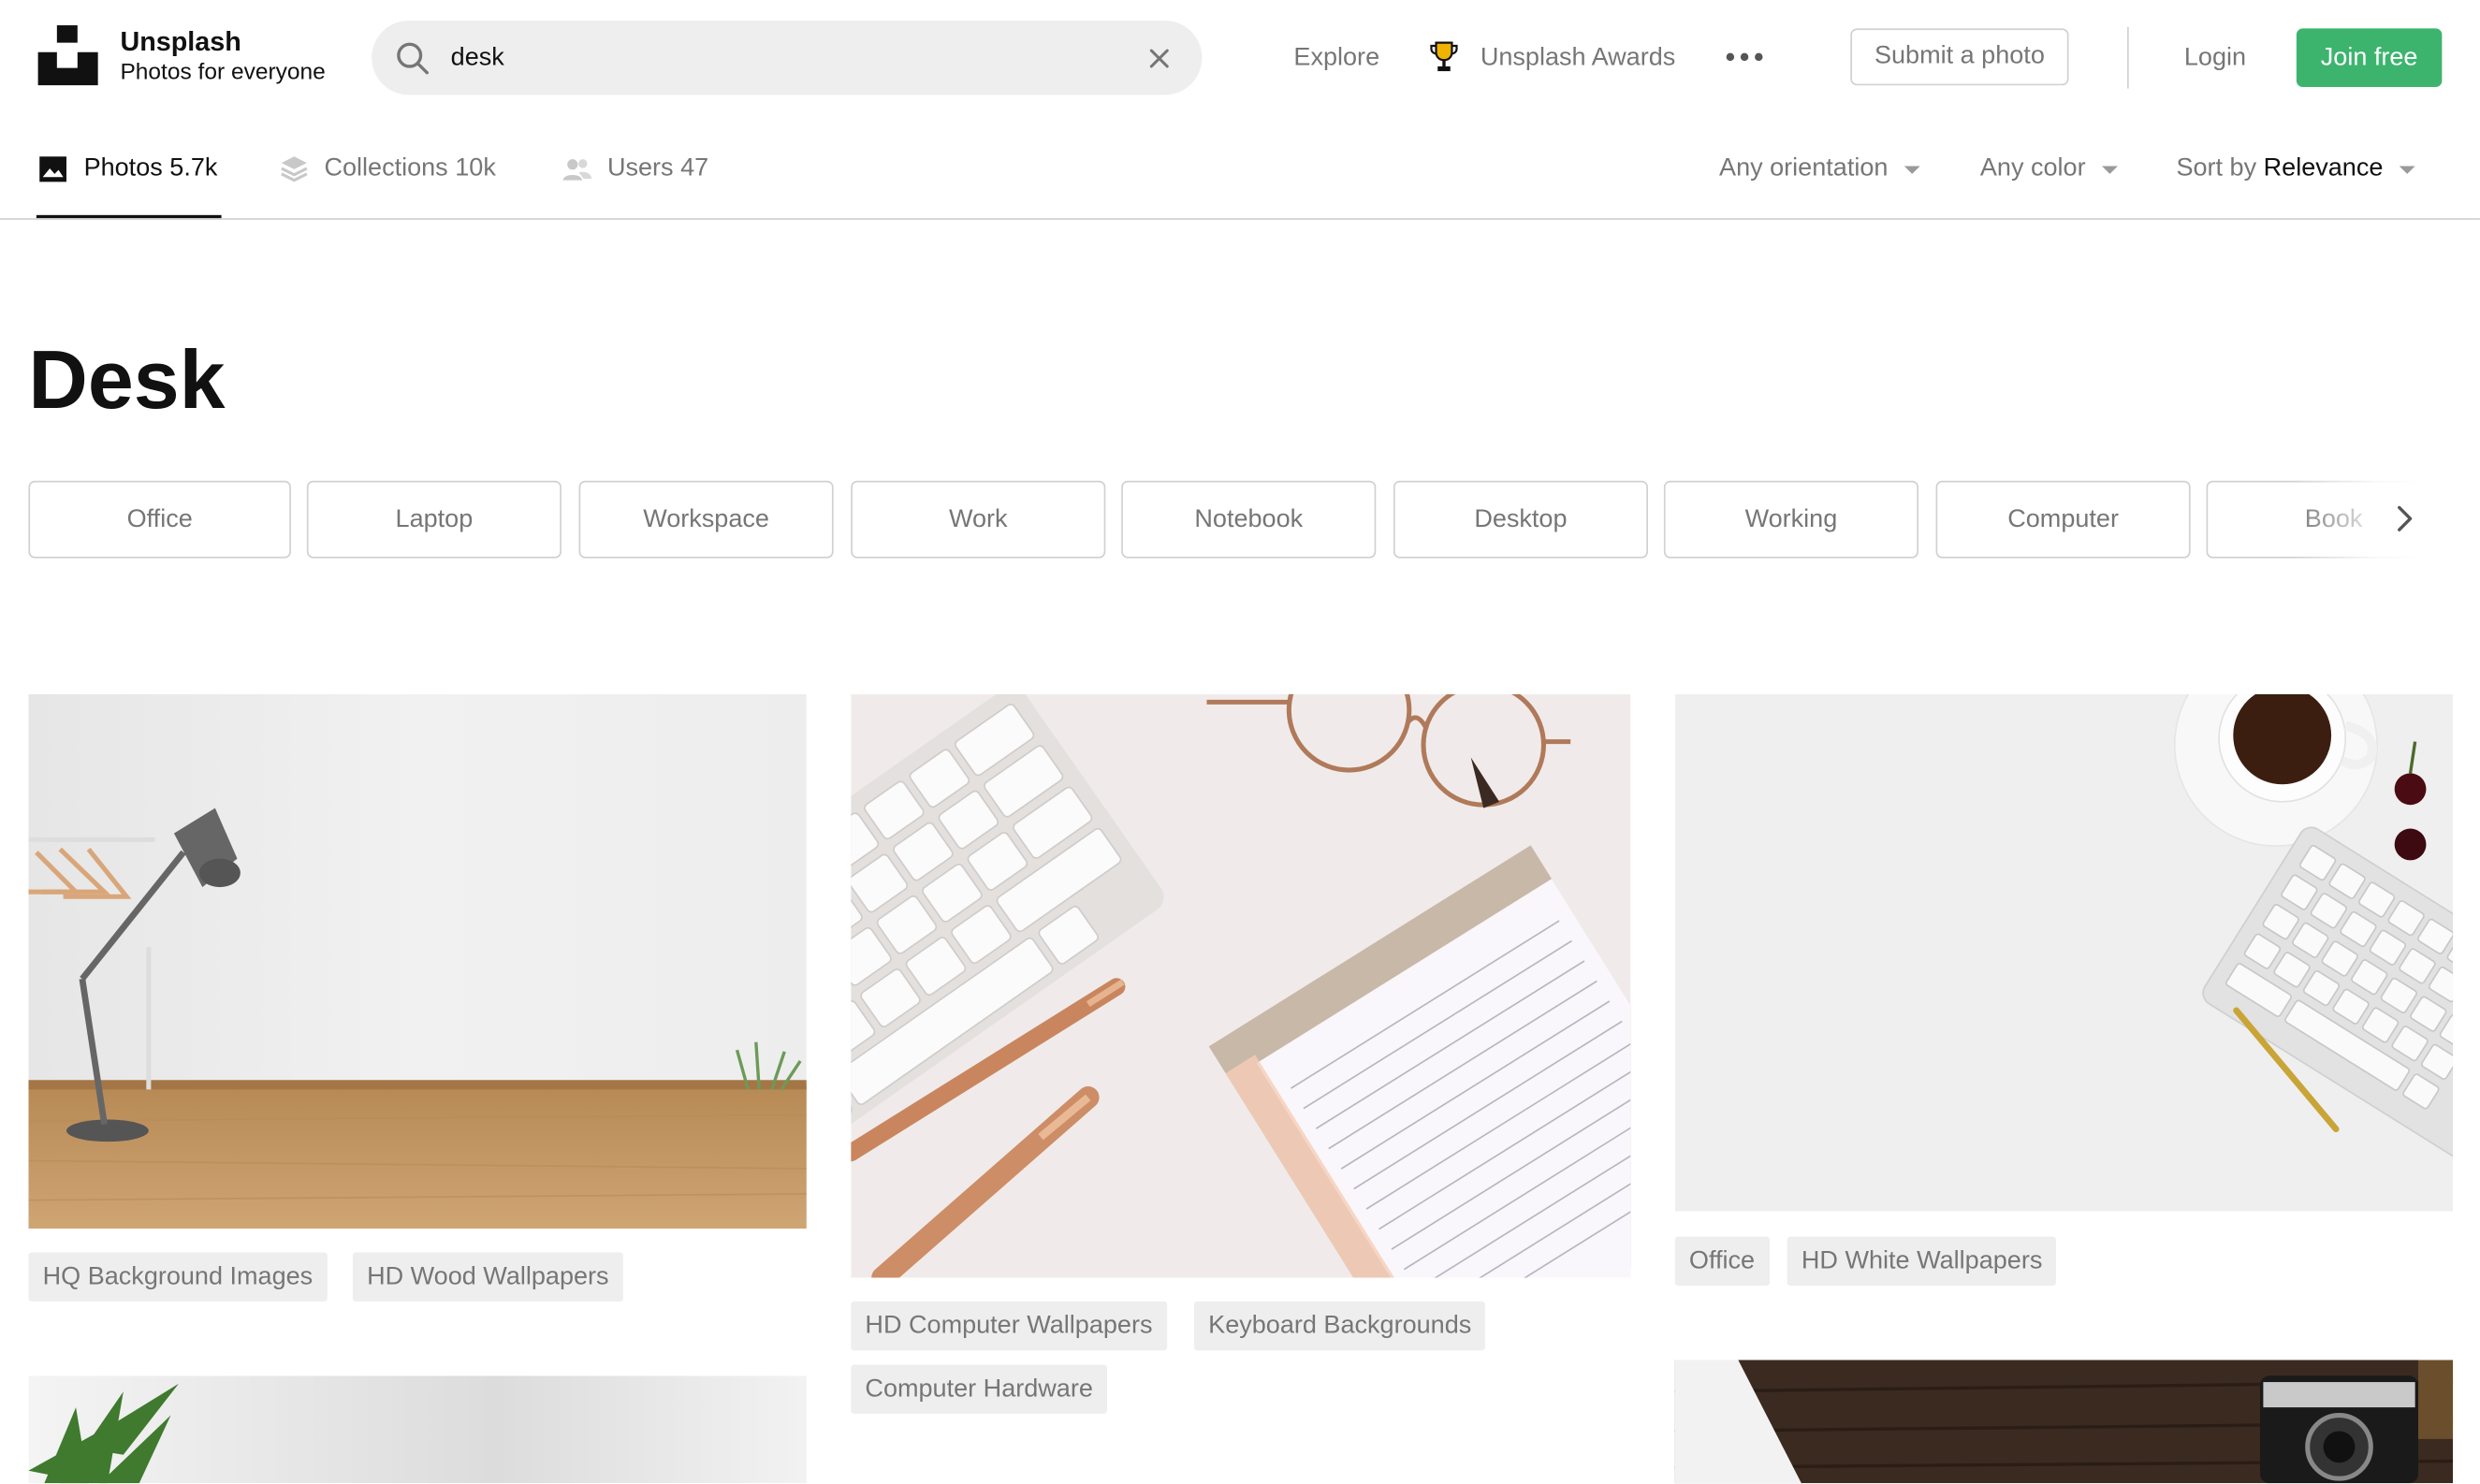 The image size is (2480, 1484). I want to click on related-search-chip: Laptop, so click(434, 519).